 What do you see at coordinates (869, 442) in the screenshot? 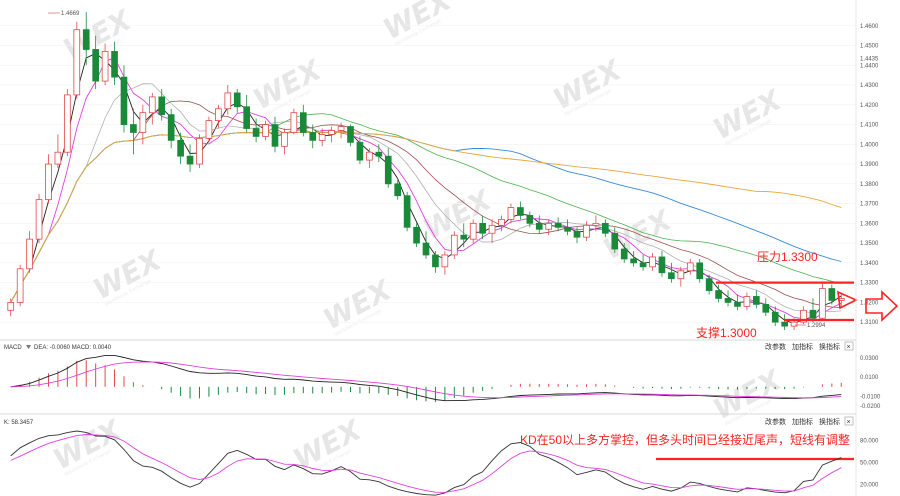
I see `kd-tick-label: 80.000` at bounding box center [869, 442].